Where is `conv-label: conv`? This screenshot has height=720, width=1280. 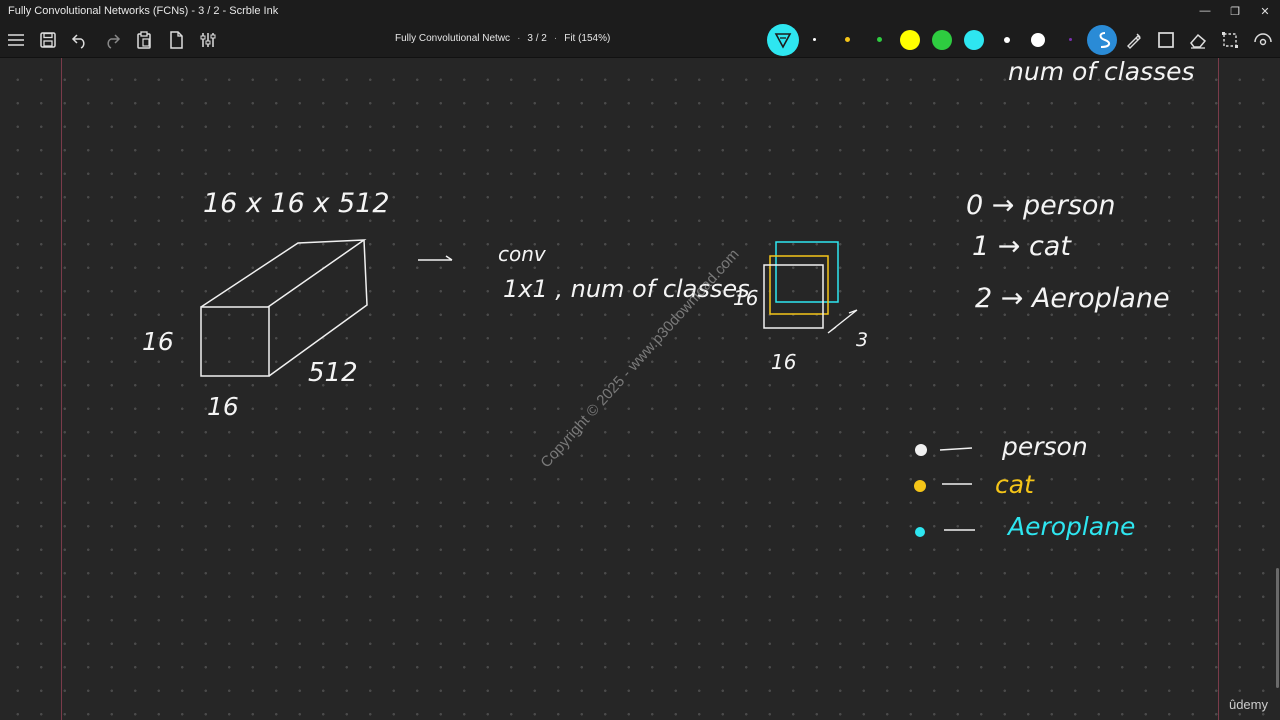 conv-label: conv is located at coordinates (522, 254).